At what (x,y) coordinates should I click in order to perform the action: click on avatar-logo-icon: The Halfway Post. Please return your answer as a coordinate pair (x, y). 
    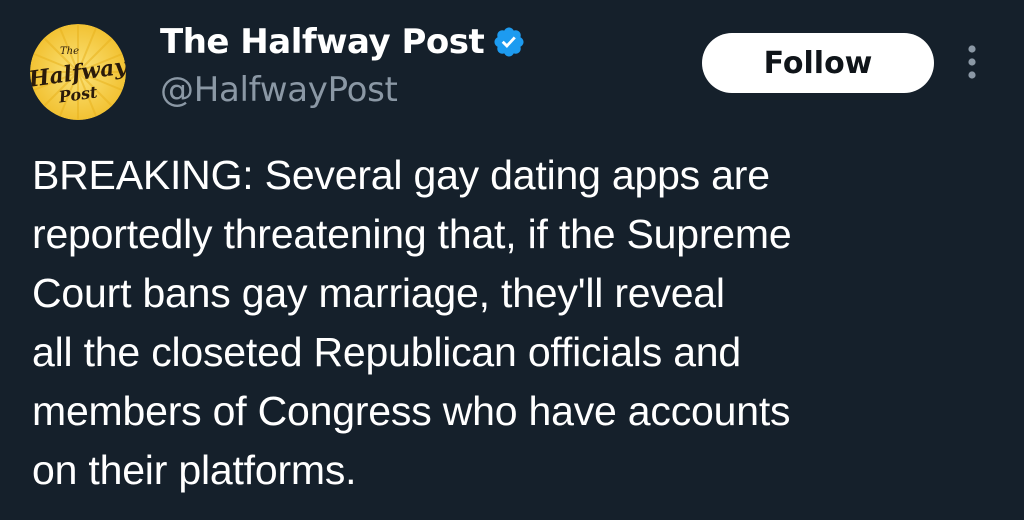
    Looking at the image, I should click on (78, 72).